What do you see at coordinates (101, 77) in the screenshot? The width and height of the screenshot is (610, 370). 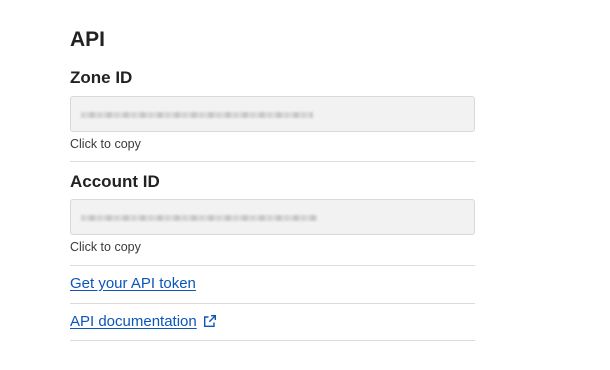 I see `zone-id-label: Zone ID` at bounding box center [101, 77].